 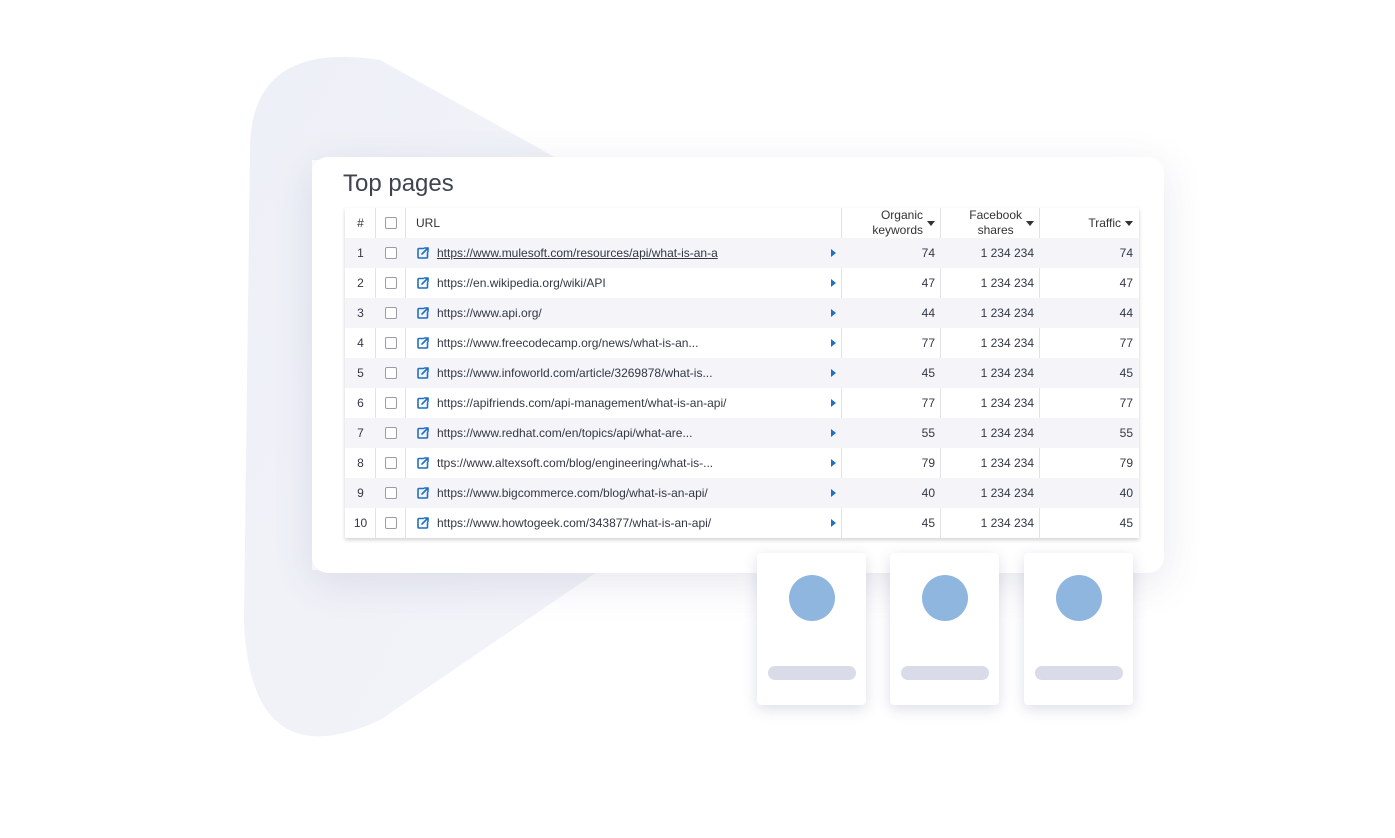 I want to click on name-placeholder-bar, so click(x=812, y=673).